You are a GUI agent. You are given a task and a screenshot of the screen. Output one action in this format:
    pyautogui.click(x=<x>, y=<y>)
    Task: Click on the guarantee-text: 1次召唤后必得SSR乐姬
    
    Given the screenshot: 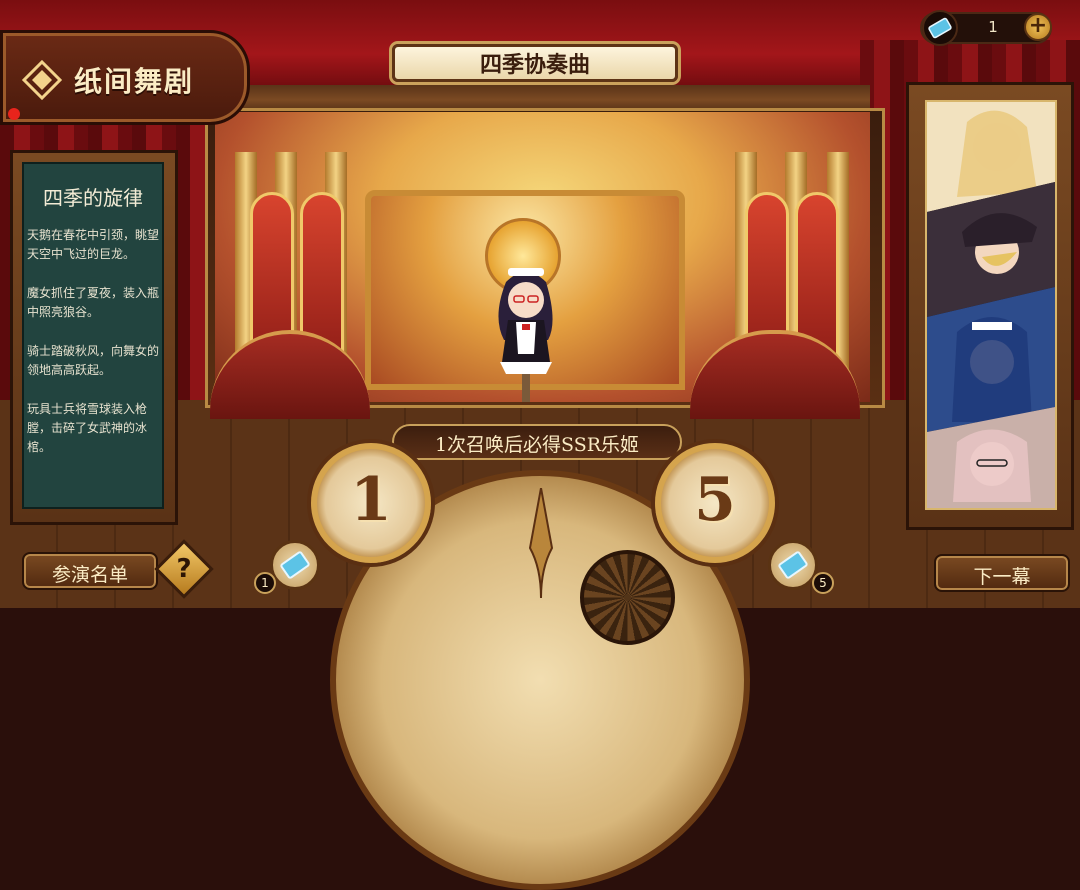 What is the action you would take?
    pyautogui.click(x=537, y=445)
    